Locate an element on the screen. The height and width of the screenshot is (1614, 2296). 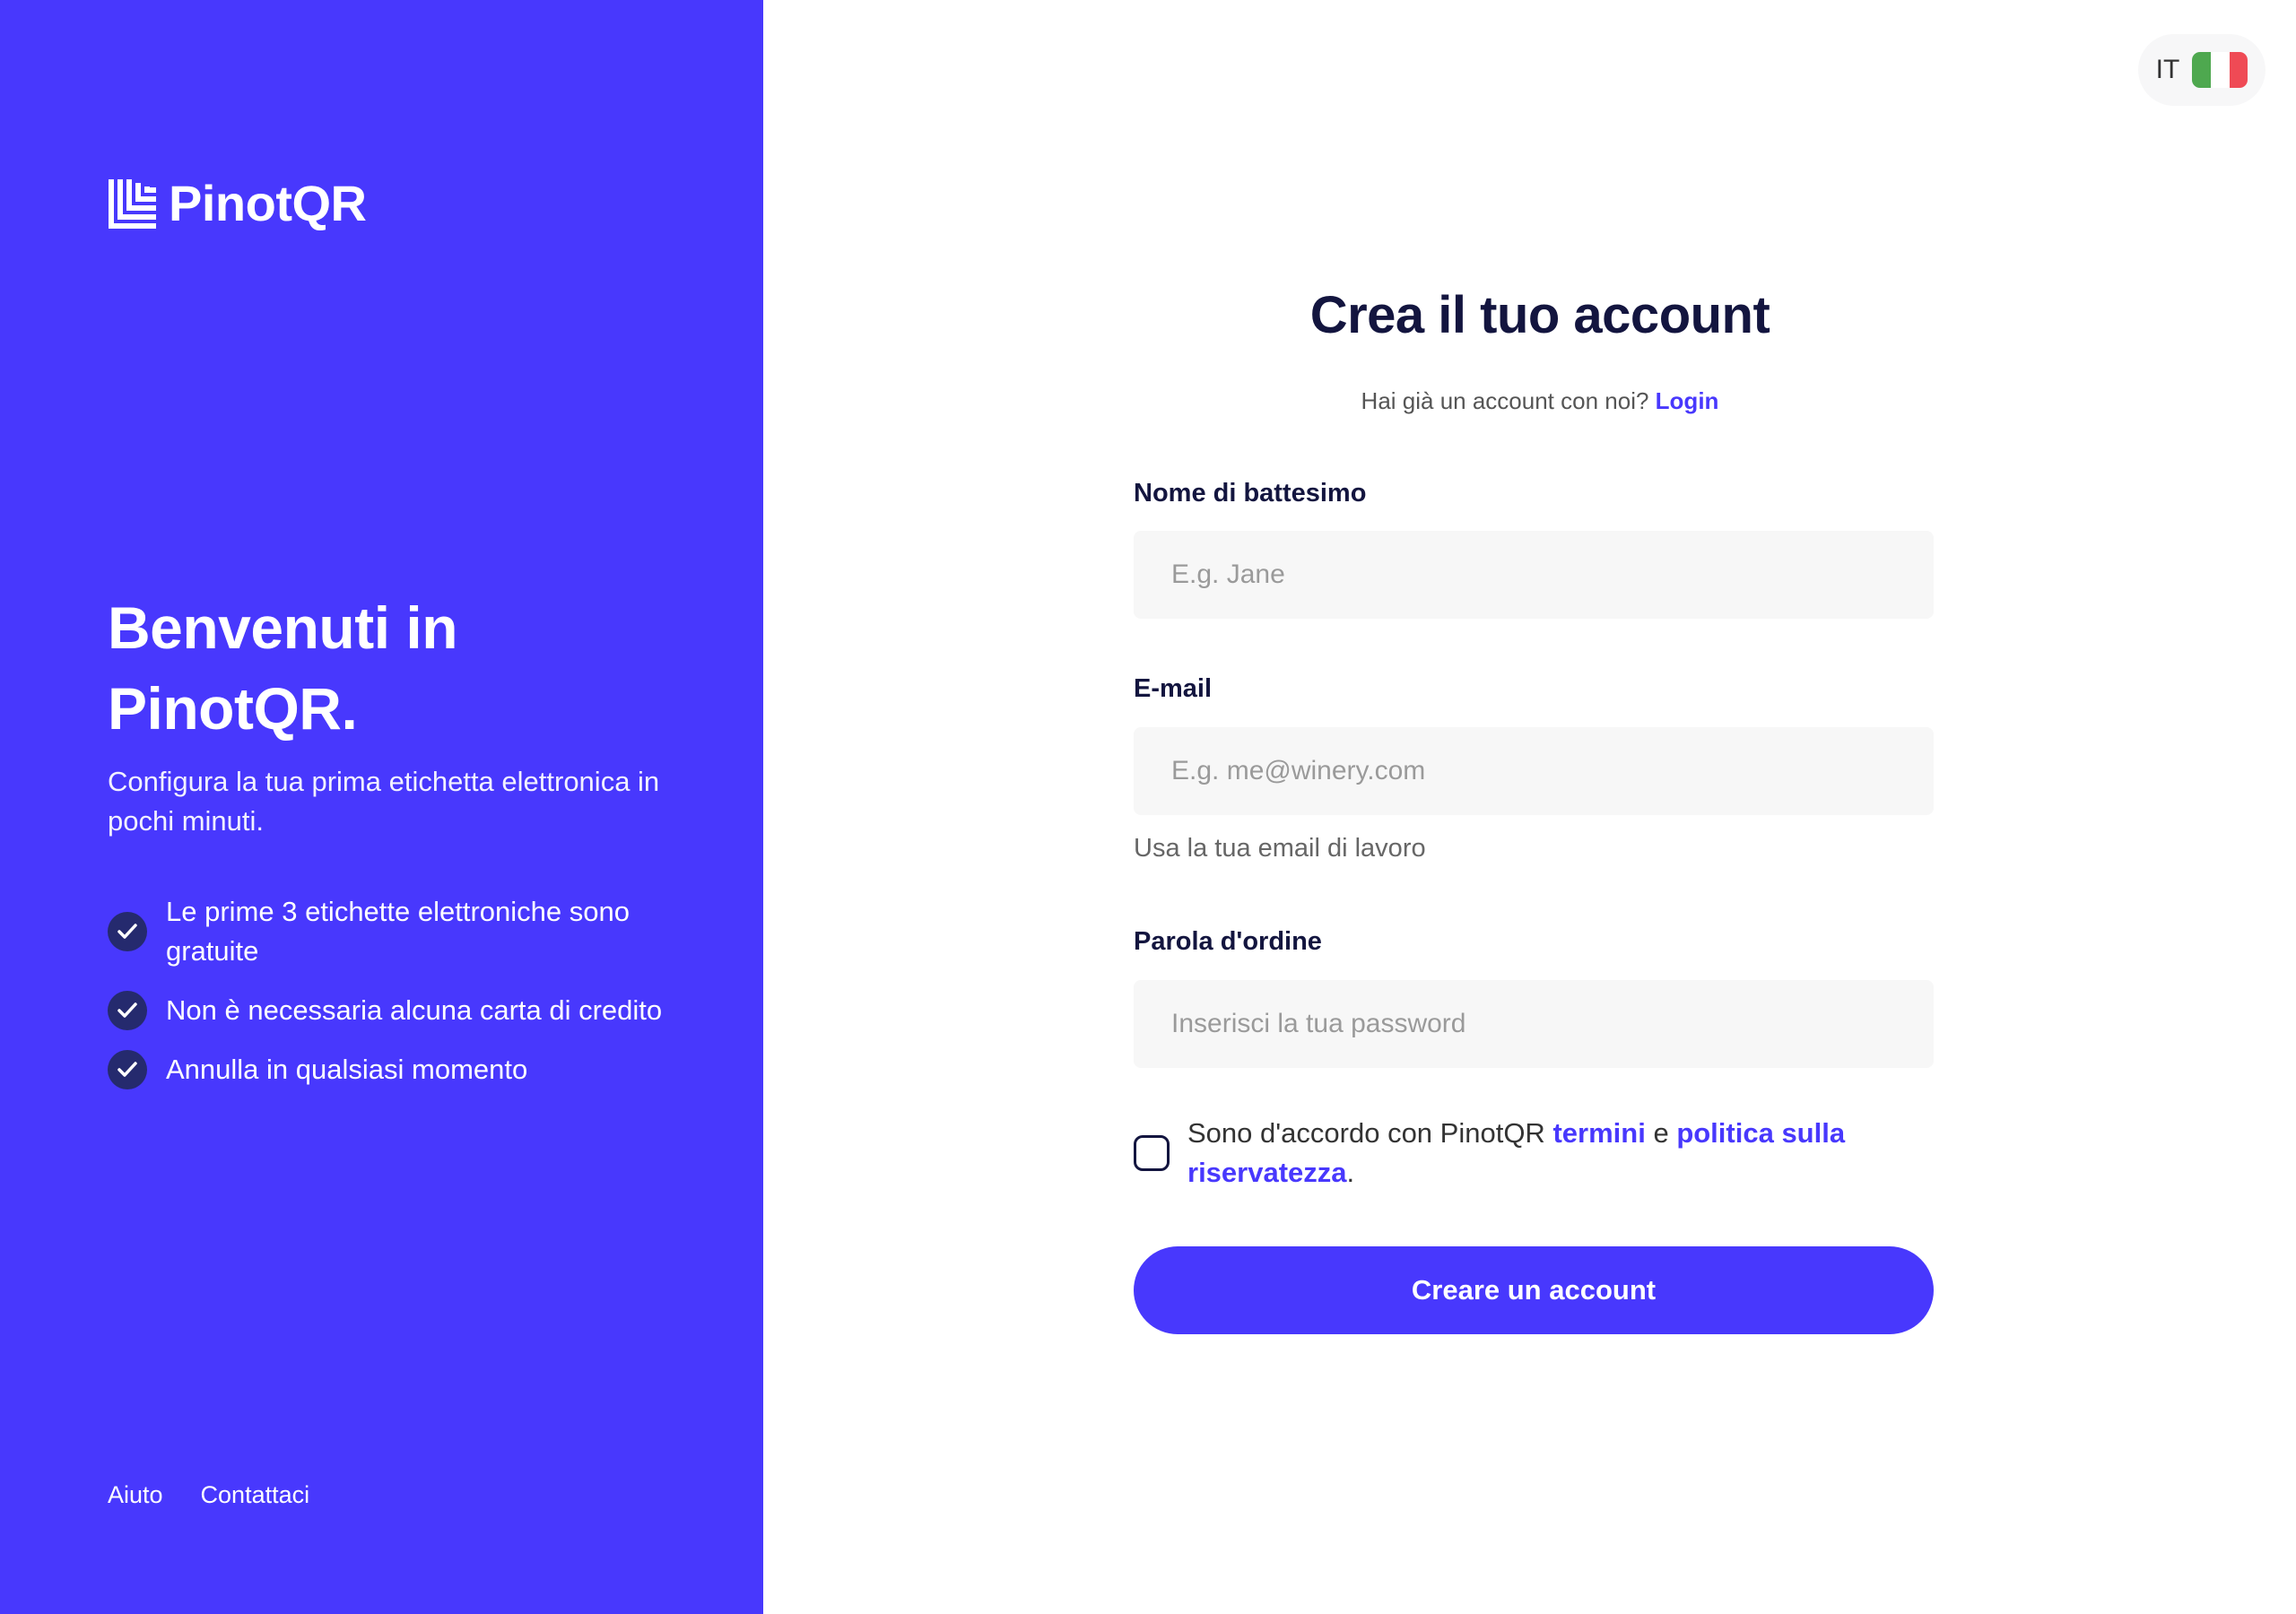
email-label: E-mail is located at coordinates (1173, 688).